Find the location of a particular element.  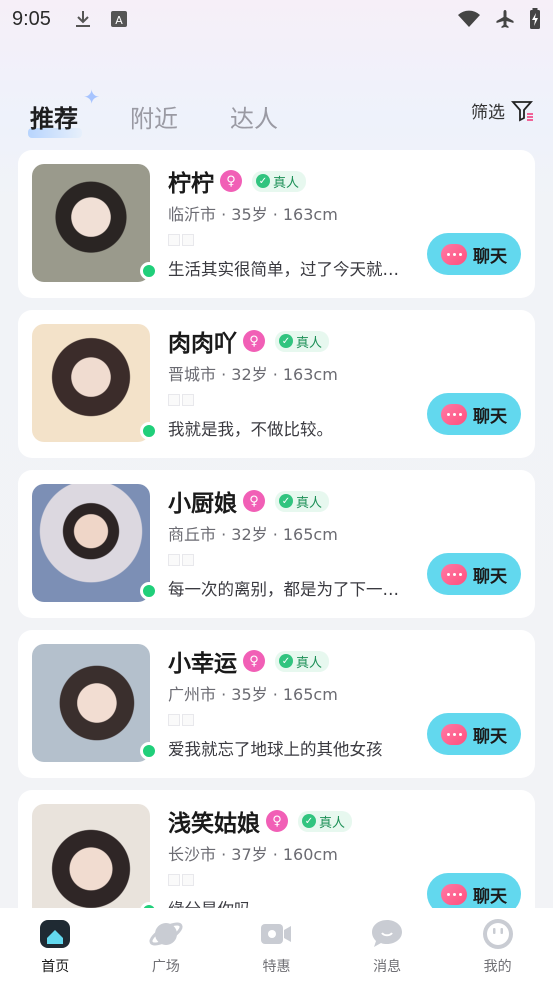

tab-recommend-label: 推荐 is located at coordinates (54, 118).